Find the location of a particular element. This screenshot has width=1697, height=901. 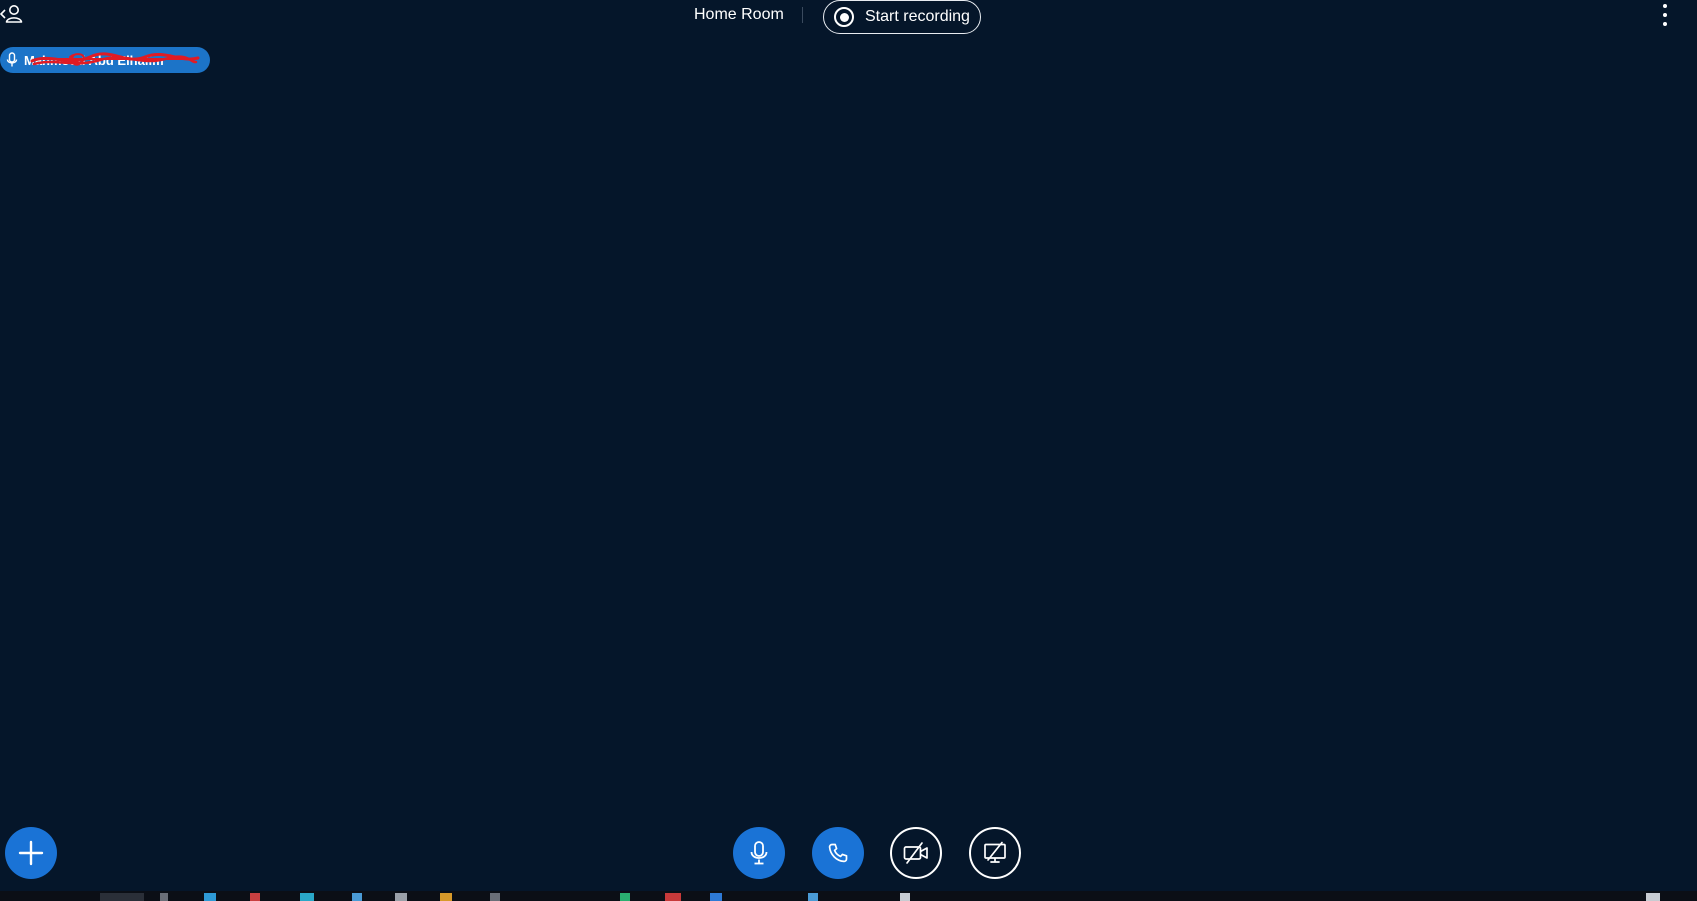

plus-icon is located at coordinates (31, 853).